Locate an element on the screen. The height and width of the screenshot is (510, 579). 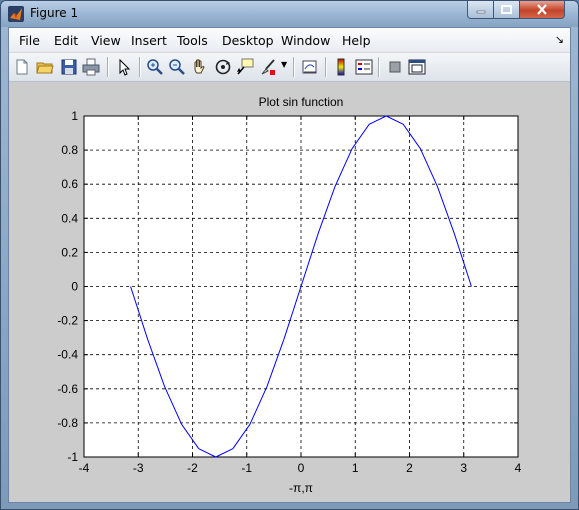
y-tick-label: -0.2 is located at coordinates (67, 321).